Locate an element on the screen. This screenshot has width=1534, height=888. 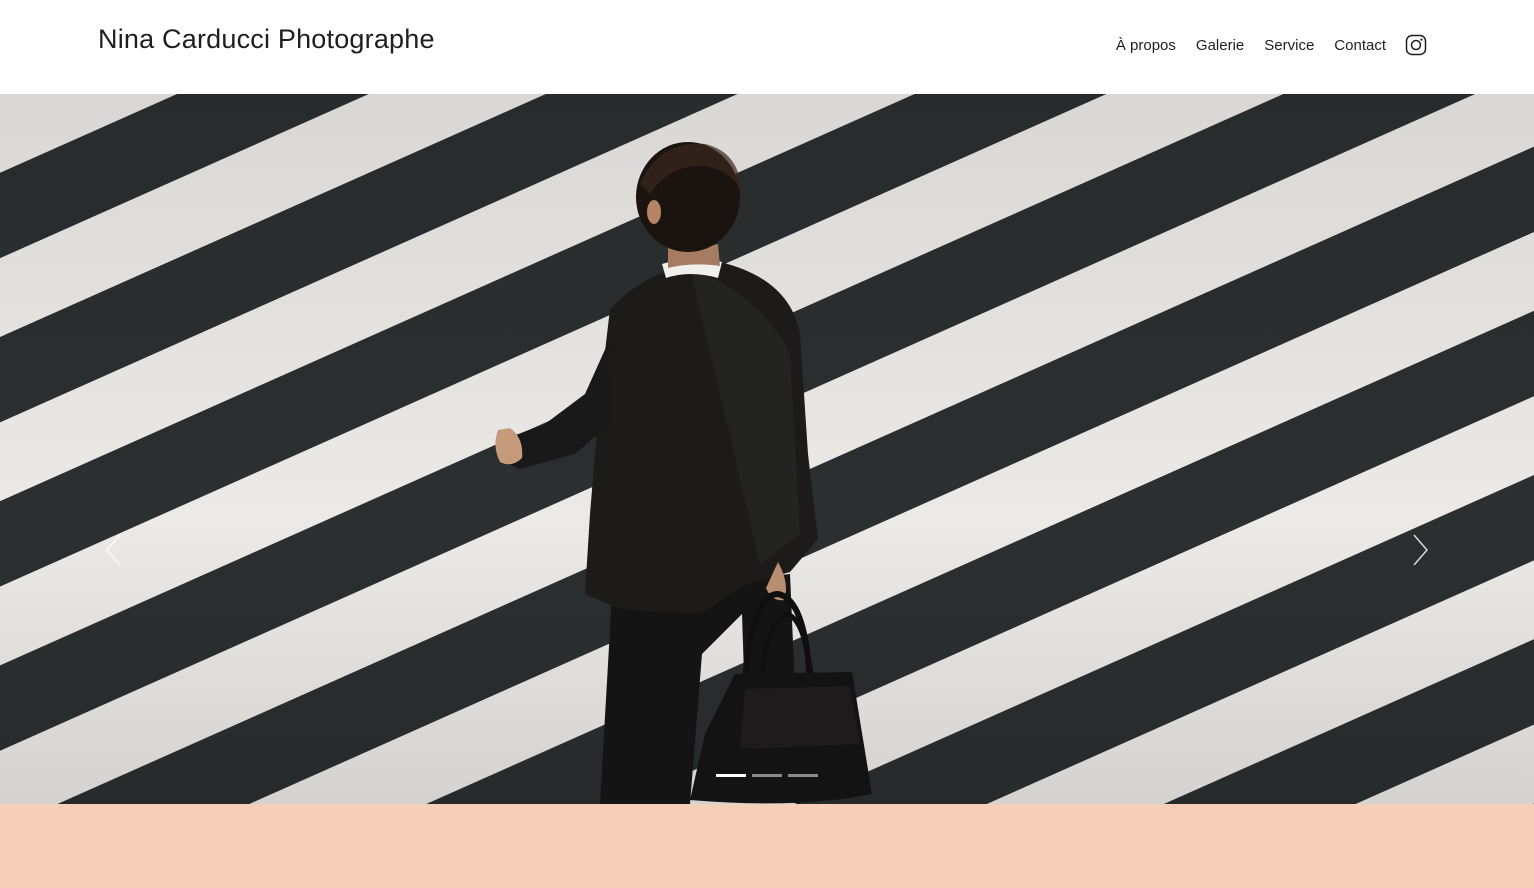
chevron-left-icon is located at coordinates (113, 550).